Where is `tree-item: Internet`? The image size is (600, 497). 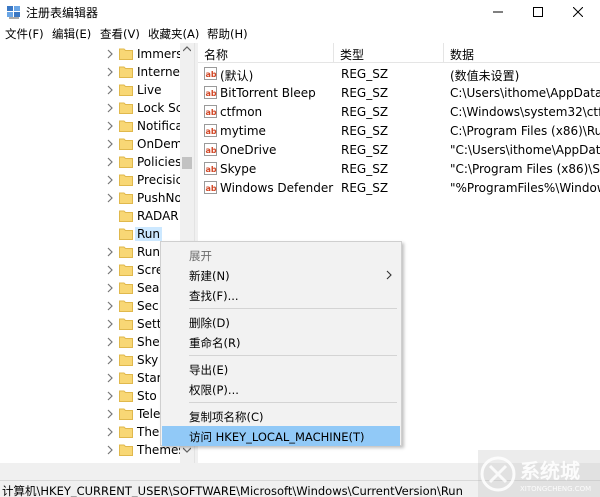 tree-item: Internet is located at coordinates (92, 72).